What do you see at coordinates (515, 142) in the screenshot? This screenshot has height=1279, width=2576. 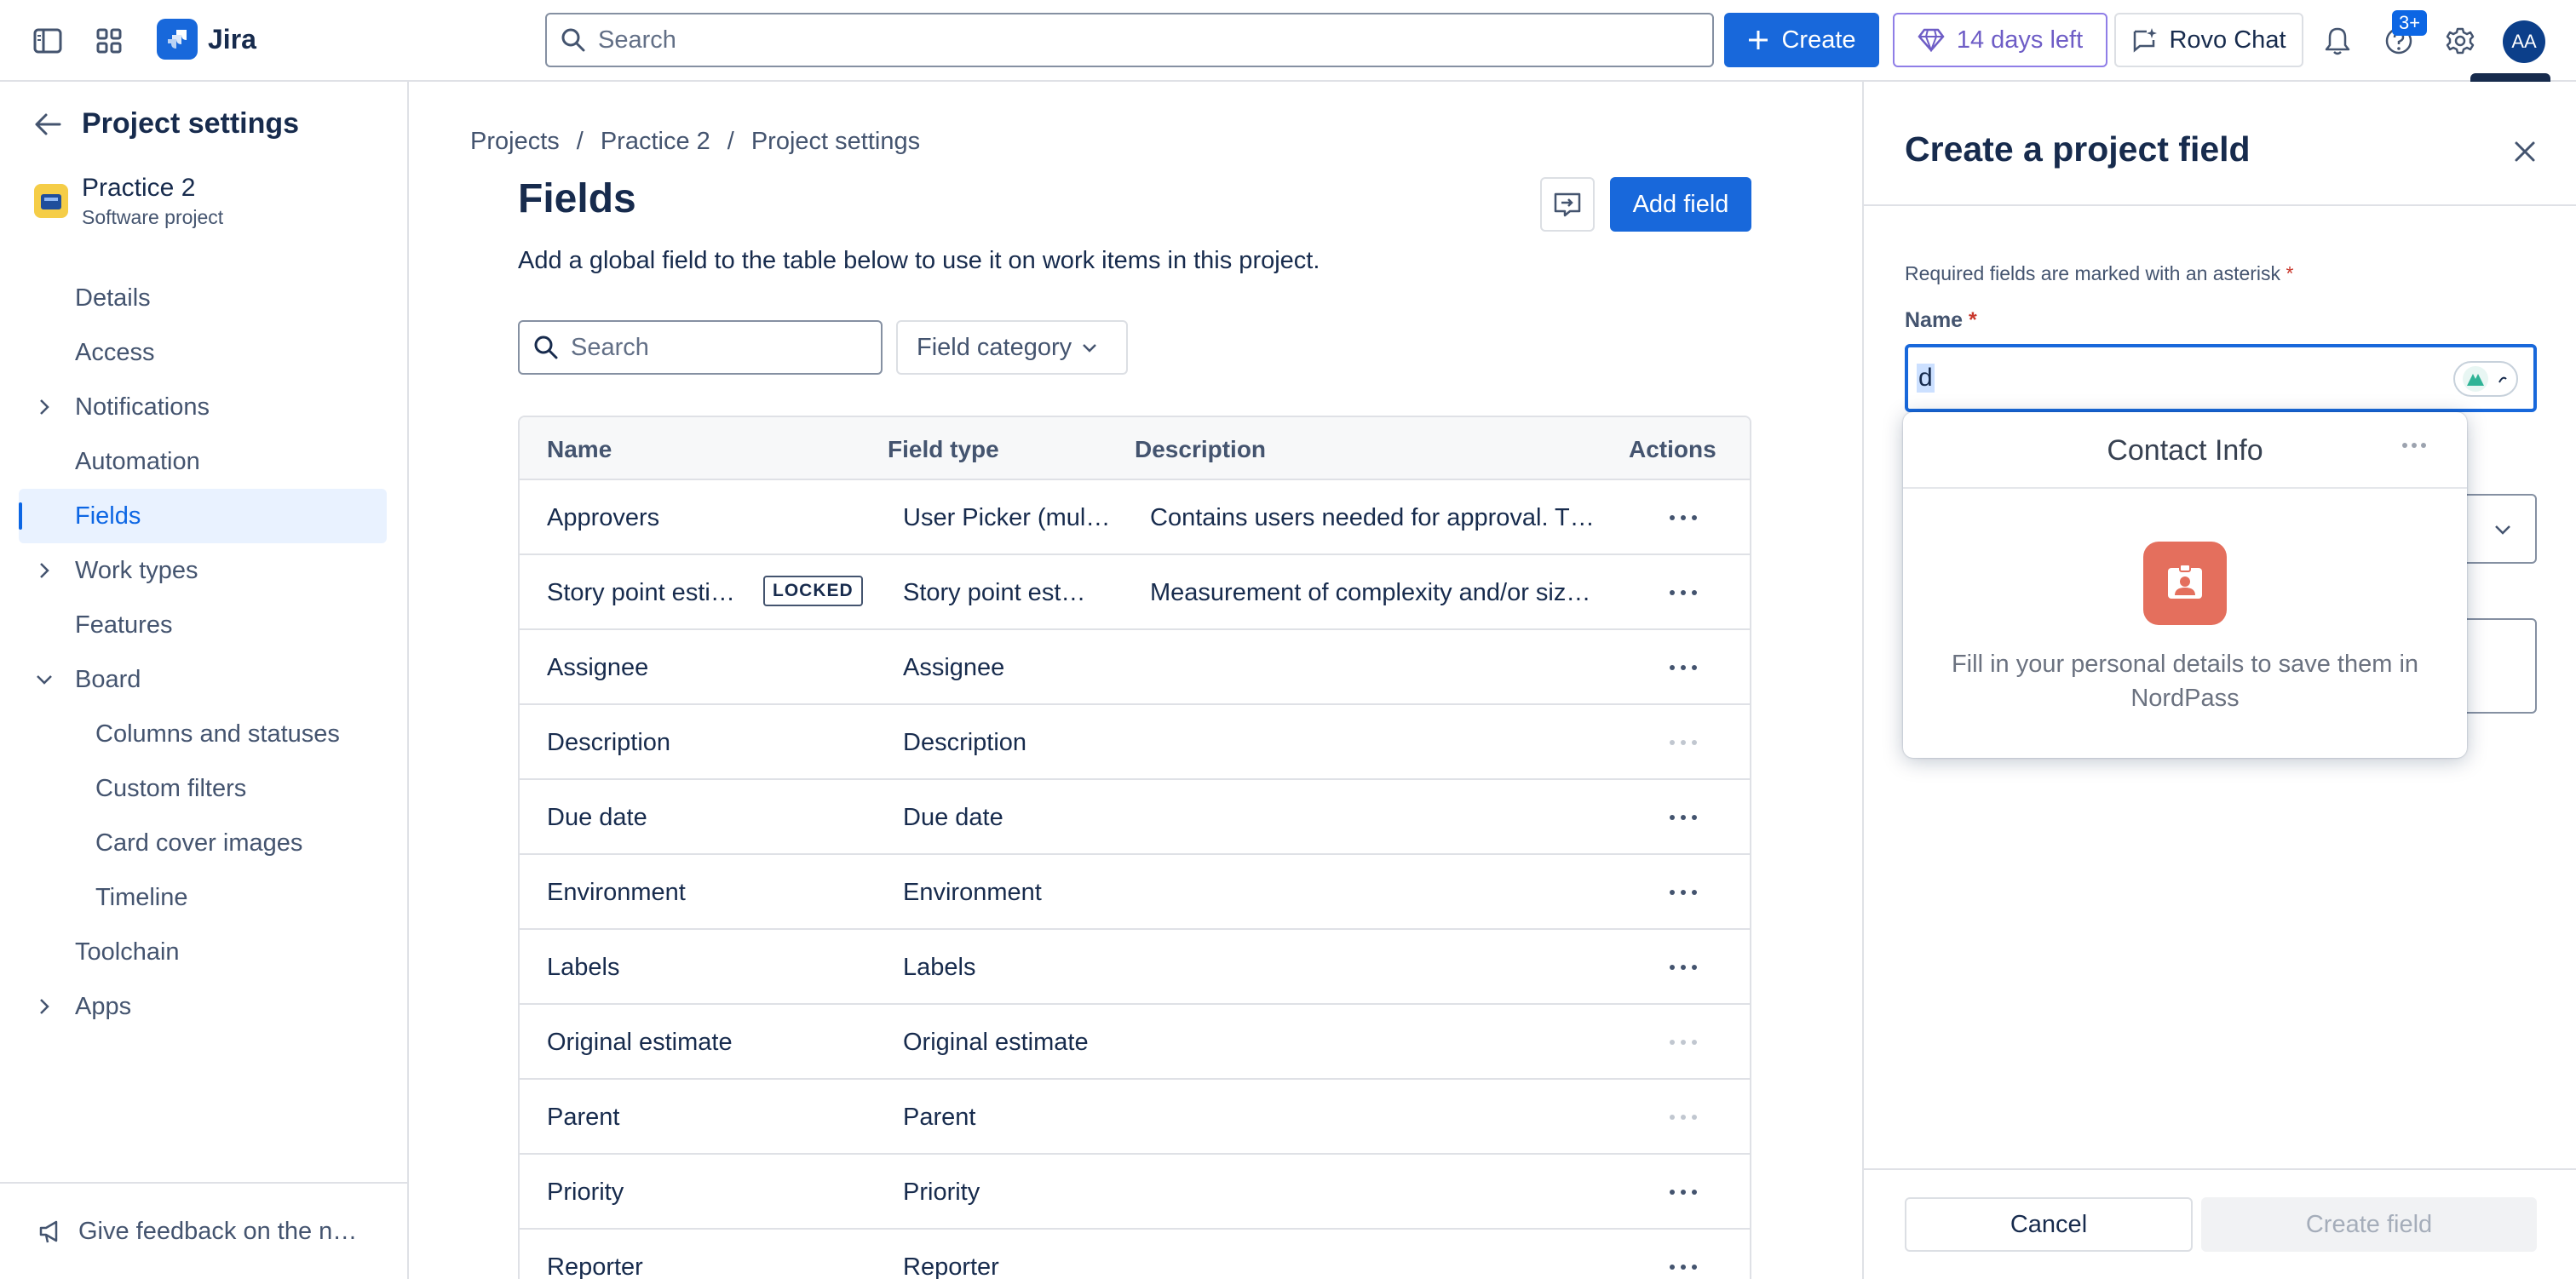 I see `breadcrumb-projects: Projects` at bounding box center [515, 142].